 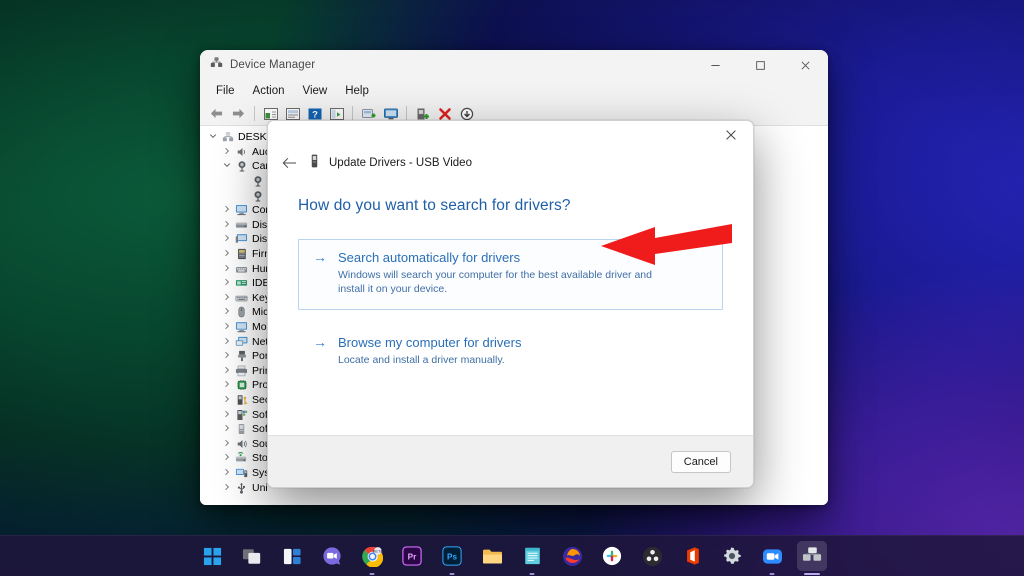 I want to click on photoshop-button: Ps, so click(x=452, y=558).